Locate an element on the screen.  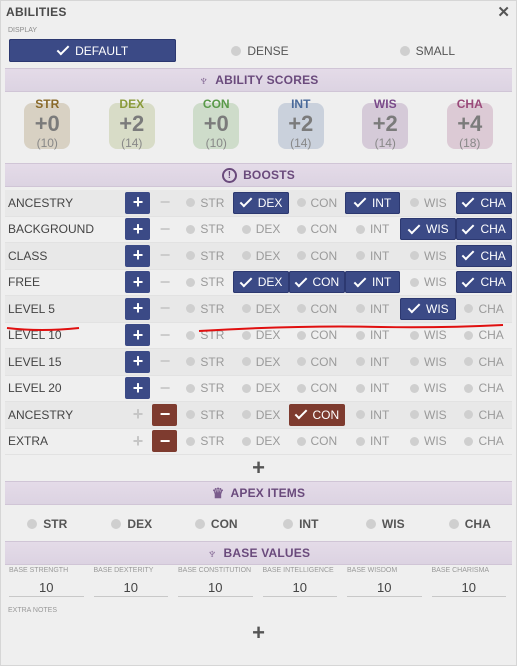
apex-option-cha: CHA is located at coordinates (470, 524).